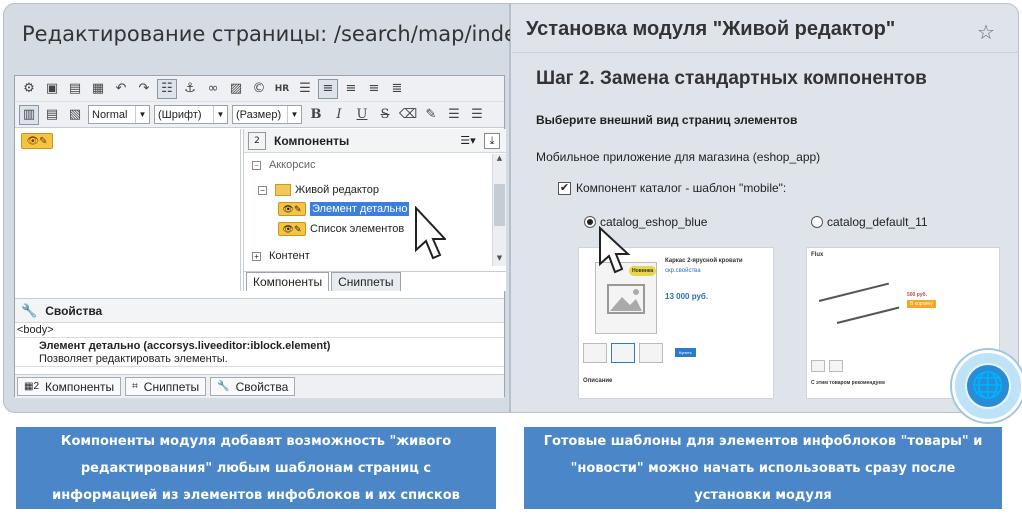 The height and width of the screenshot is (520, 1022). Describe the element at coordinates (292, 165) in the screenshot. I see `tree-group-label: Аккорсис` at that location.